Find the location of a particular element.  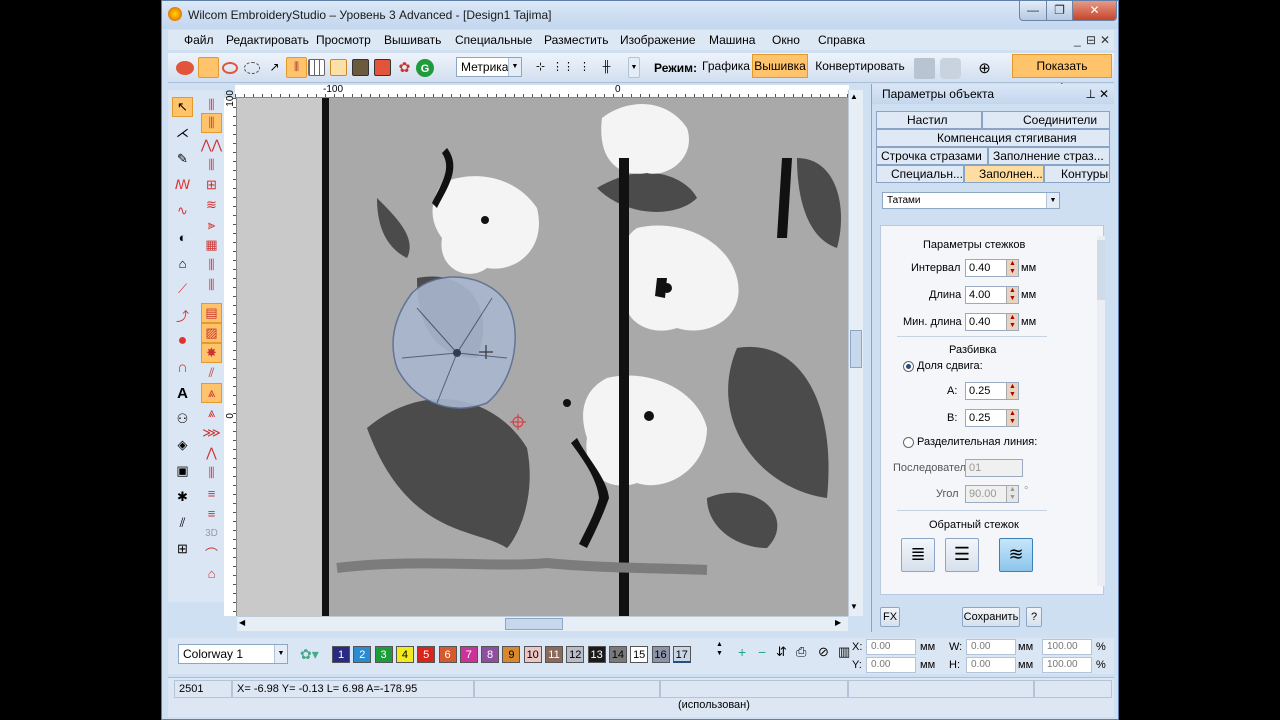

menu-arrange: Разместить is located at coordinates (576, 40).